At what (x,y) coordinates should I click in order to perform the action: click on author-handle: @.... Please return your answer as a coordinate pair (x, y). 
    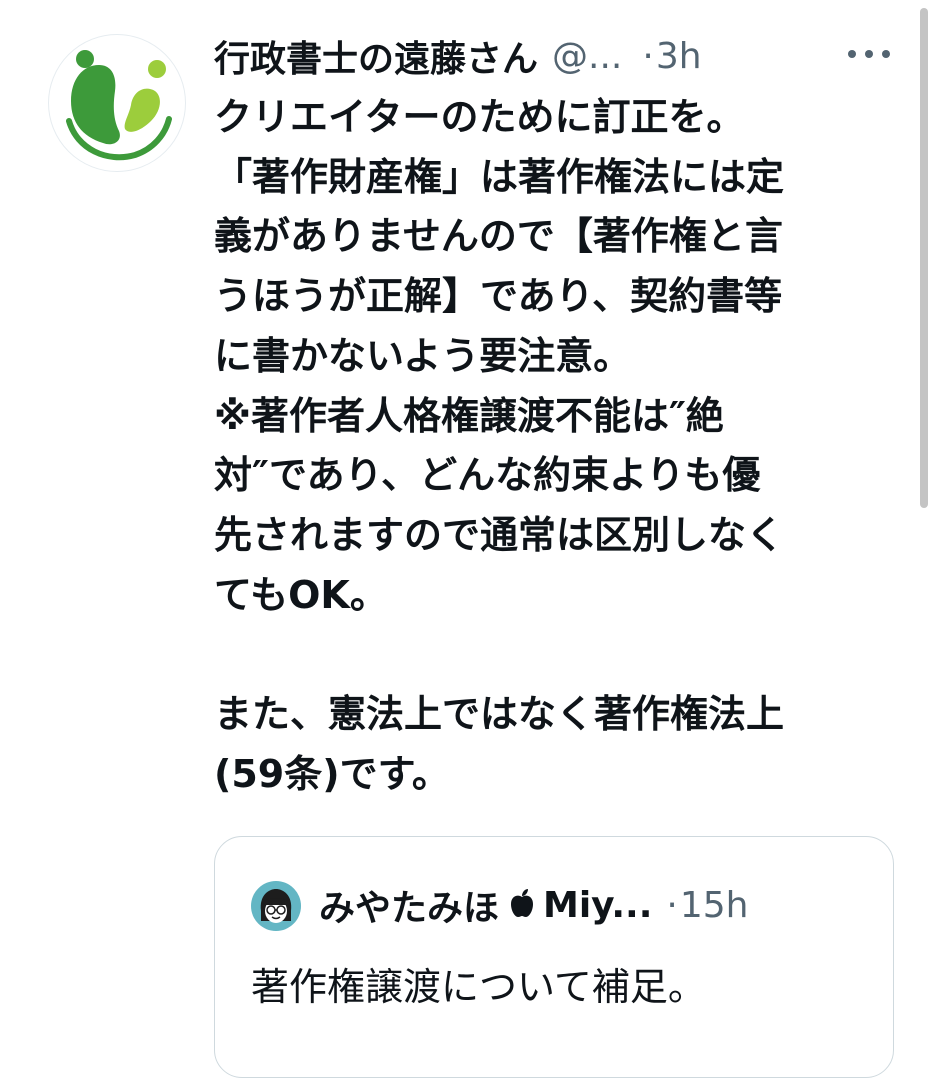
    Looking at the image, I should click on (587, 56).